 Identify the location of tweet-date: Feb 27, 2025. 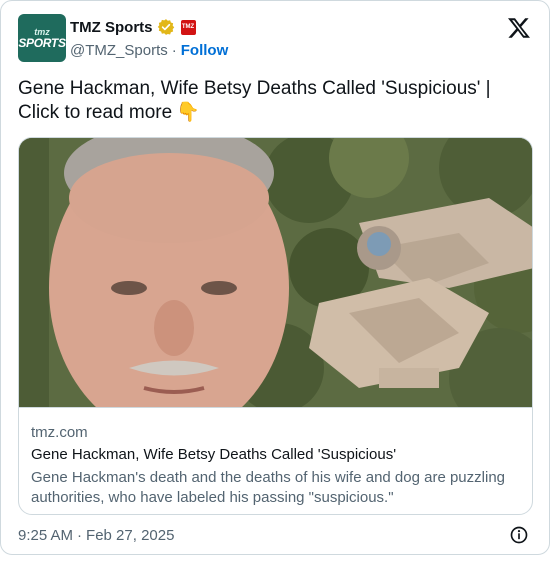
(130, 535).